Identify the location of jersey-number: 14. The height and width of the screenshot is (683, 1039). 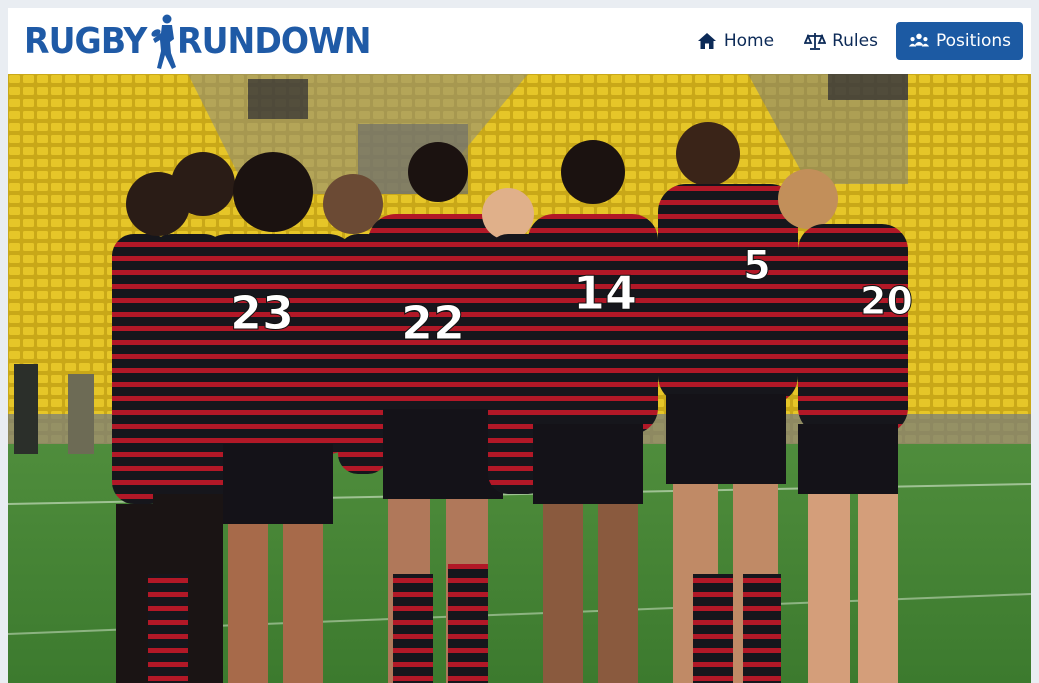
(605, 293).